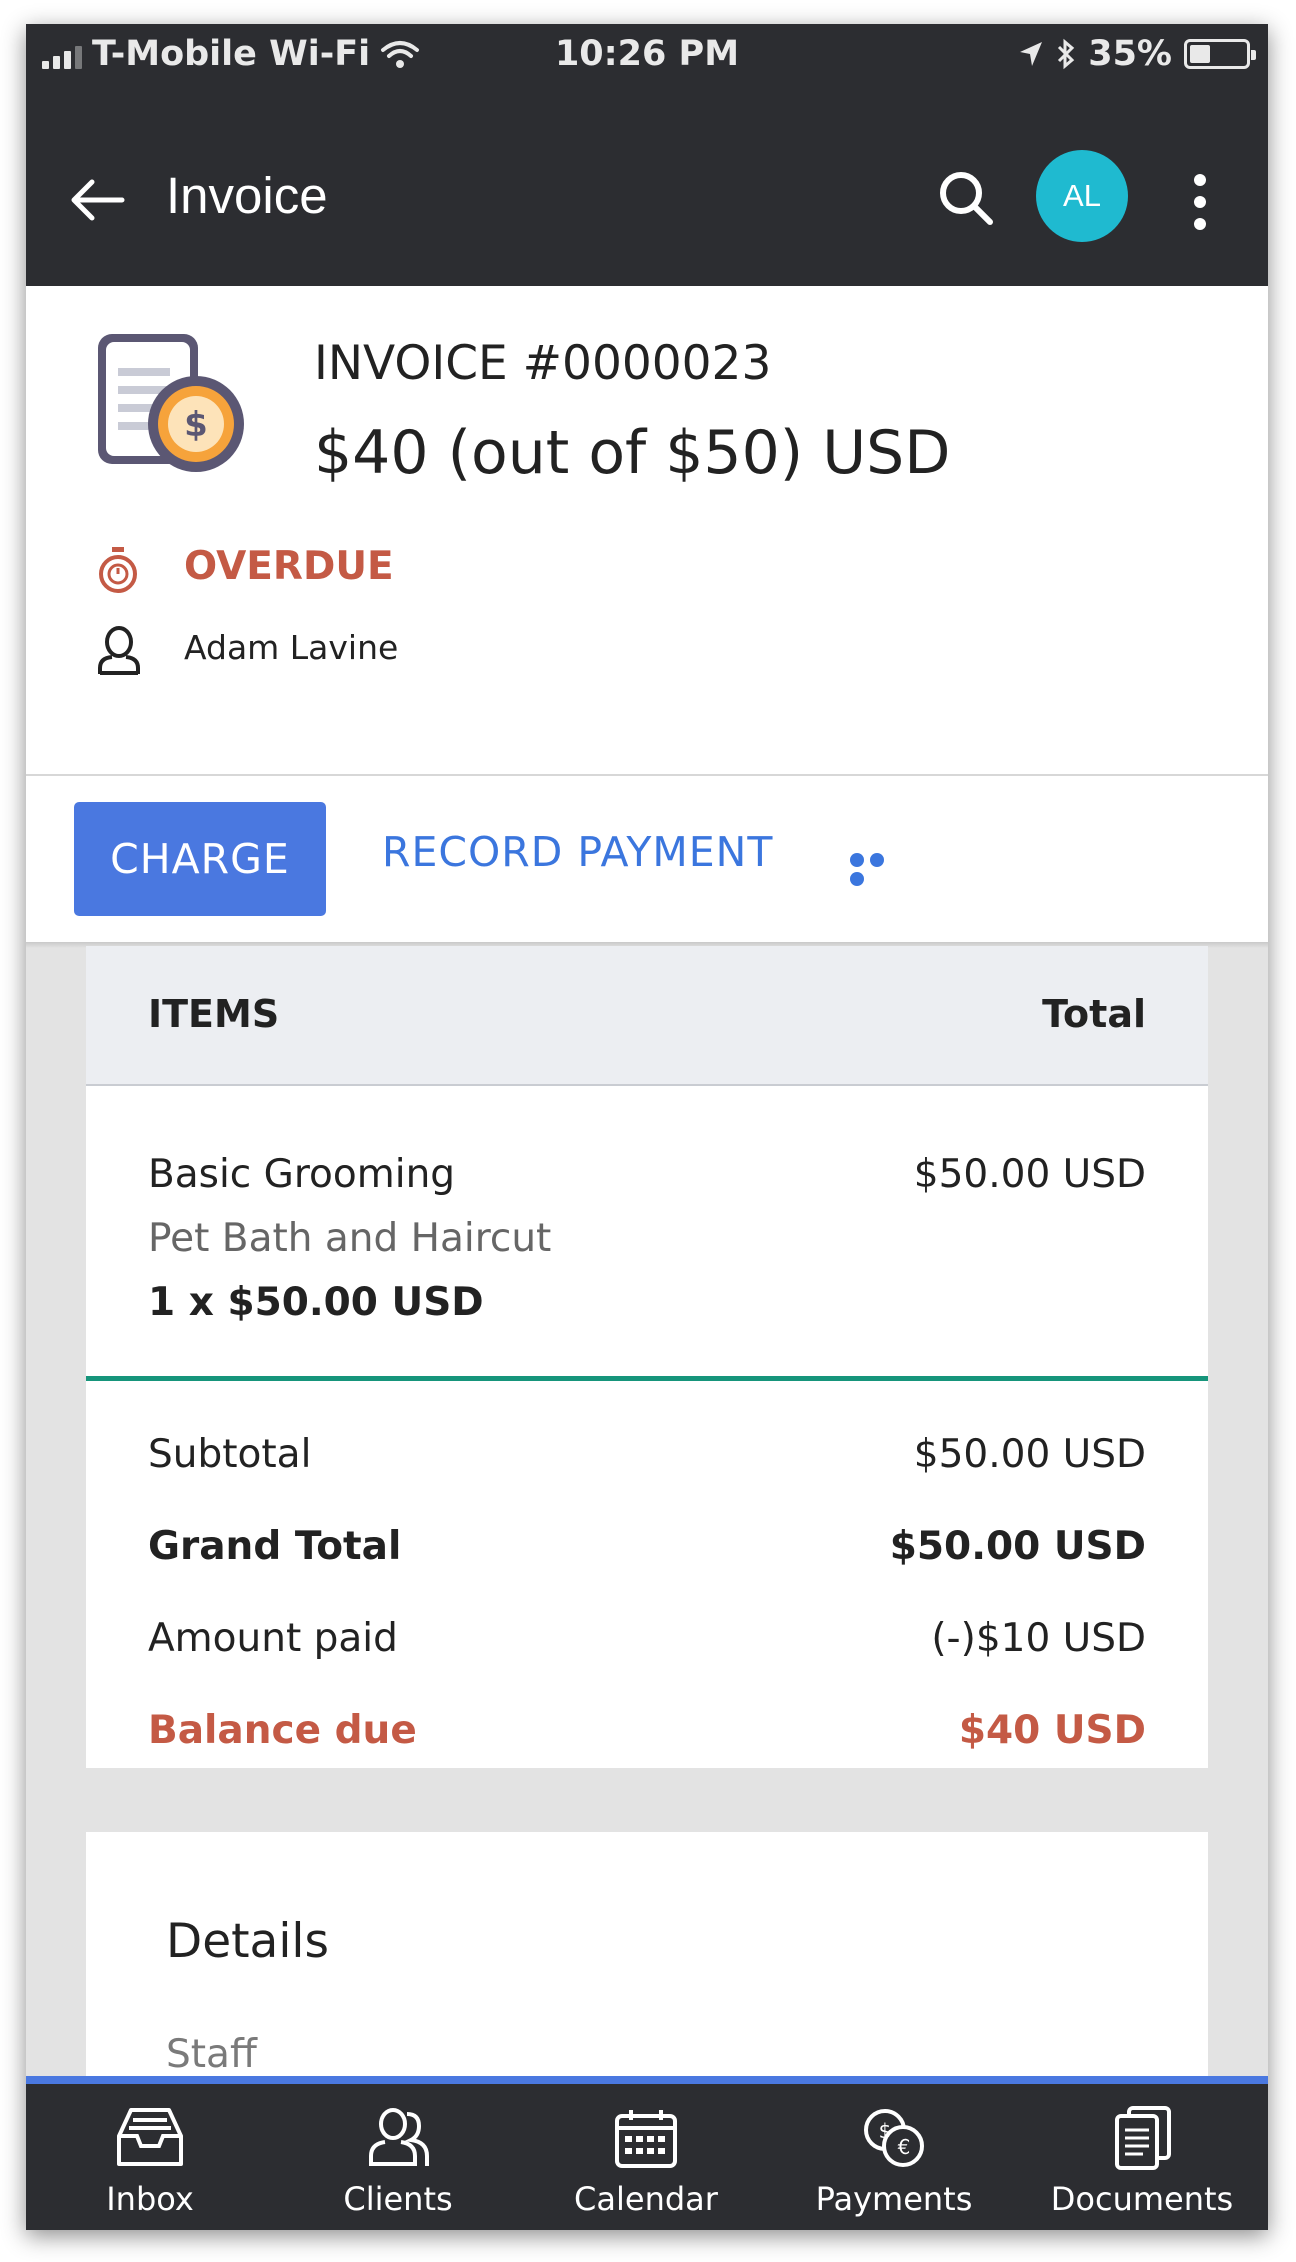 The height and width of the screenshot is (2262, 1296). I want to click on inbox-icon, so click(150, 2137).